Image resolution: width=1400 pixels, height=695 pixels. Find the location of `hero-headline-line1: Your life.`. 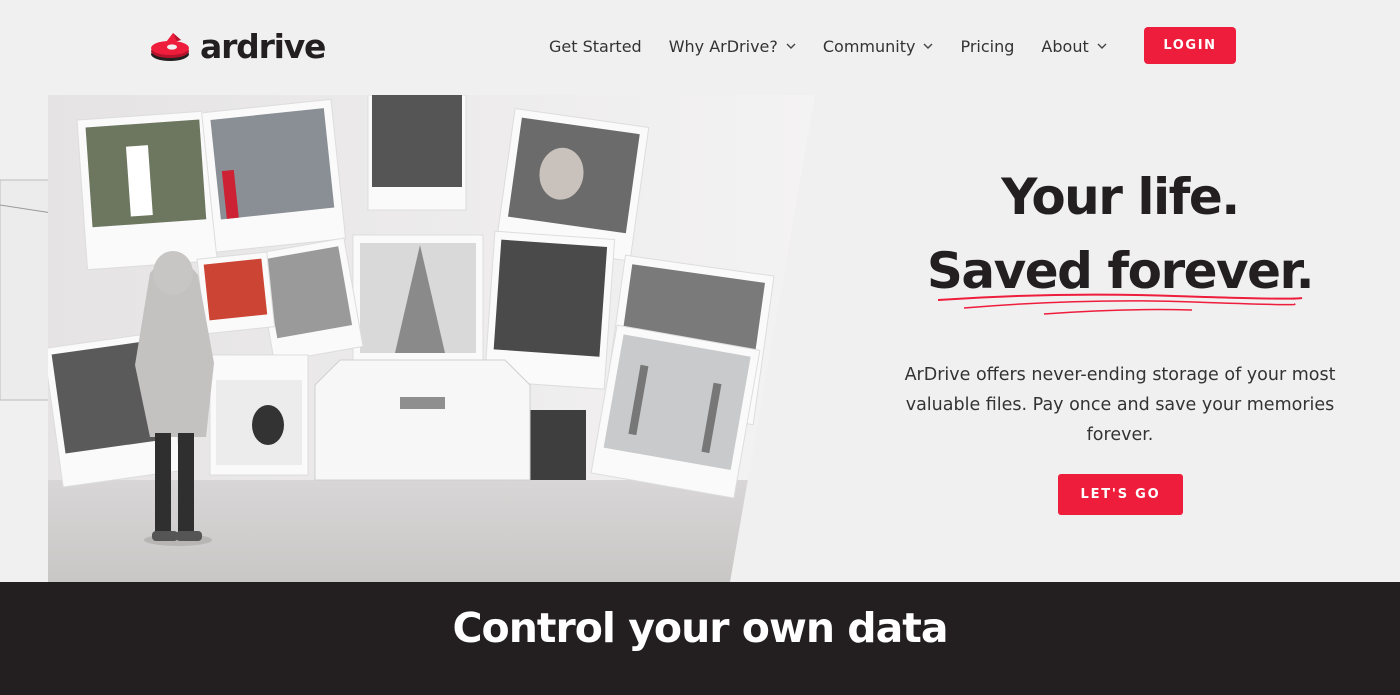

hero-headline-line1: Your life. is located at coordinates (1120, 197).